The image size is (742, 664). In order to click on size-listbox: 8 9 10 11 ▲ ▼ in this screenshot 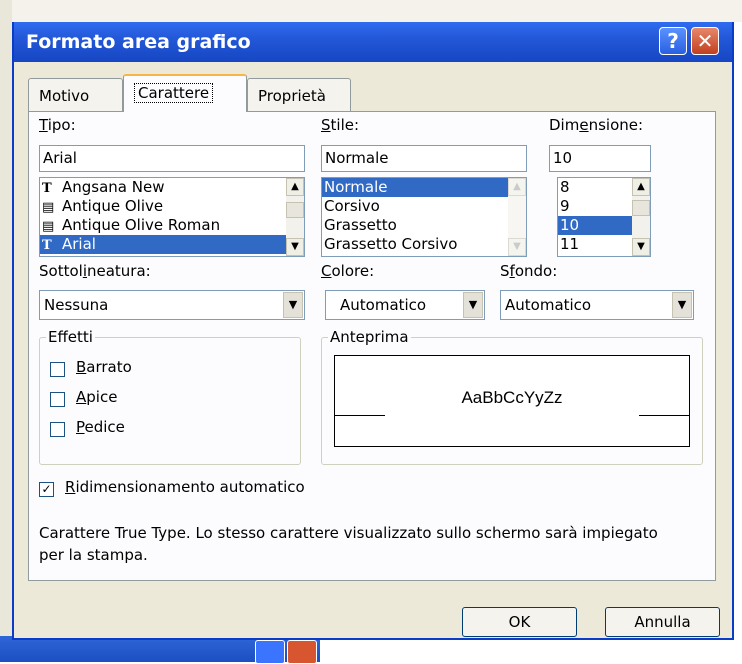, I will do `click(604, 217)`.